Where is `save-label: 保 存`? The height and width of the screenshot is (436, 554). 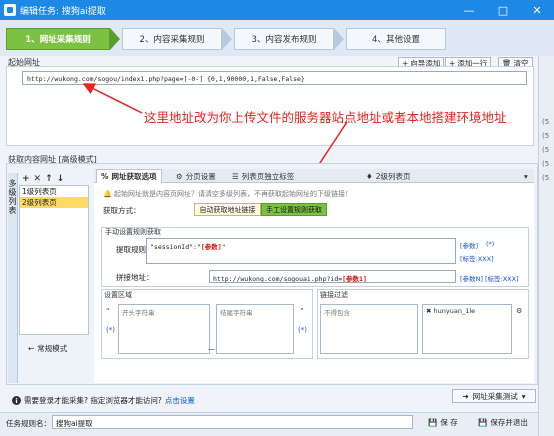
save-label: 保 存 is located at coordinates (449, 422).